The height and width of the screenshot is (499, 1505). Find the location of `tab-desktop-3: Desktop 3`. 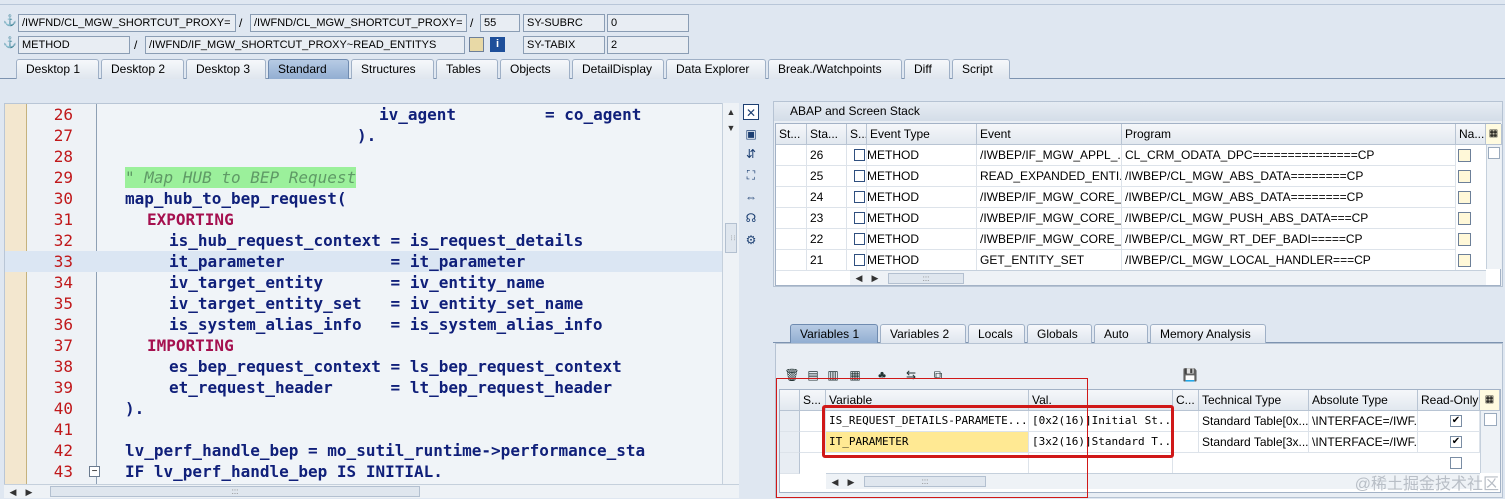

tab-desktop-3: Desktop 3 is located at coordinates (226, 69).